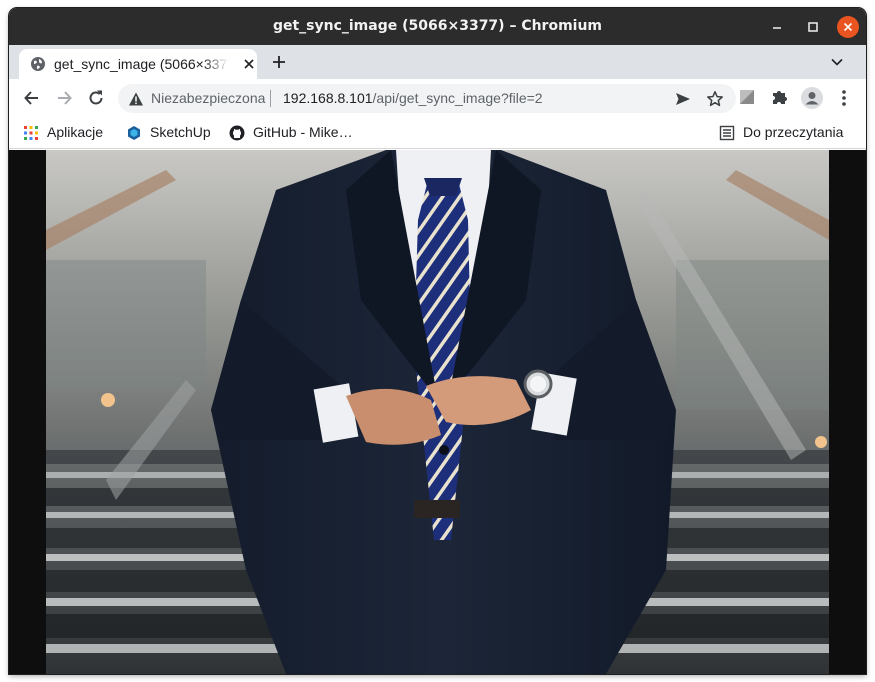 The width and height of the screenshot is (875, 682). Describe the element at coordinates (844, 98) in the screenshot. I see `menu-kebab-icon` at that location.